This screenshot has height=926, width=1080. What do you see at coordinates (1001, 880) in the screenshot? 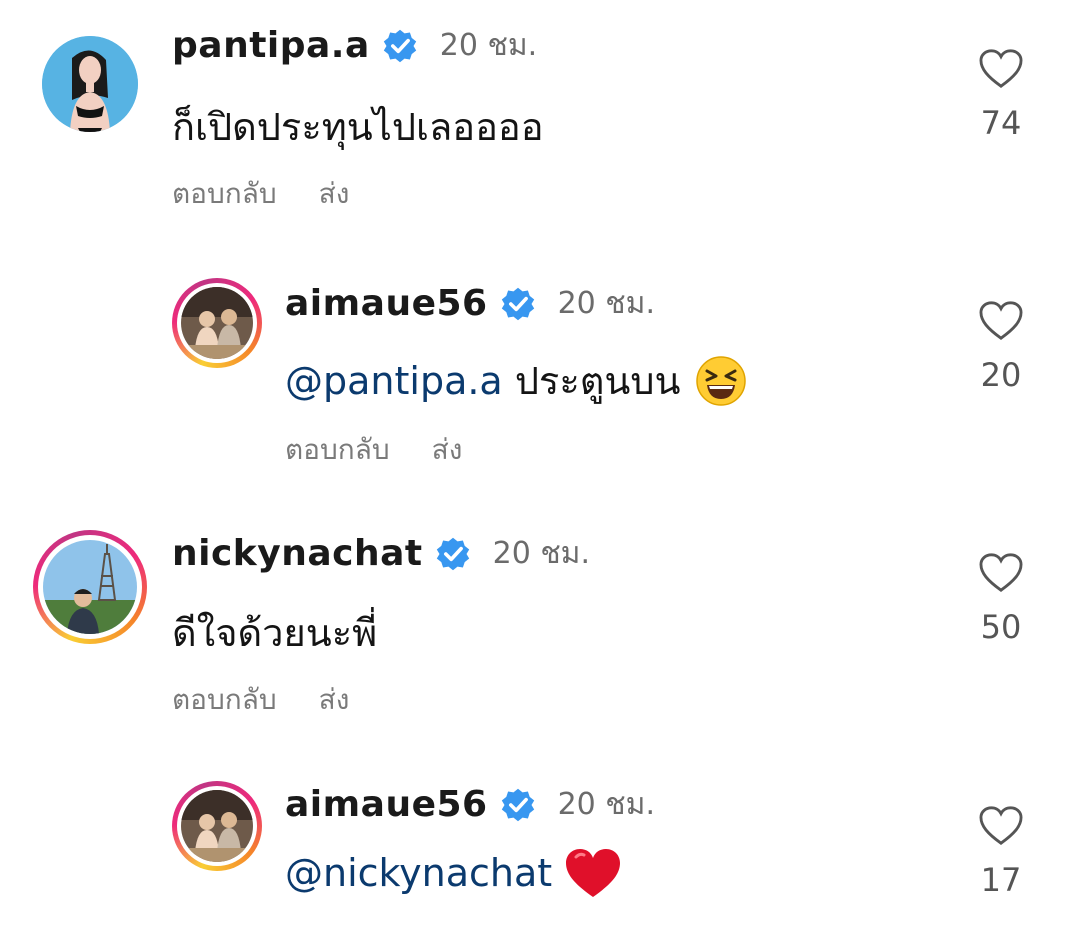
I see `like-count: 17` at bounding box center [1001, 880].